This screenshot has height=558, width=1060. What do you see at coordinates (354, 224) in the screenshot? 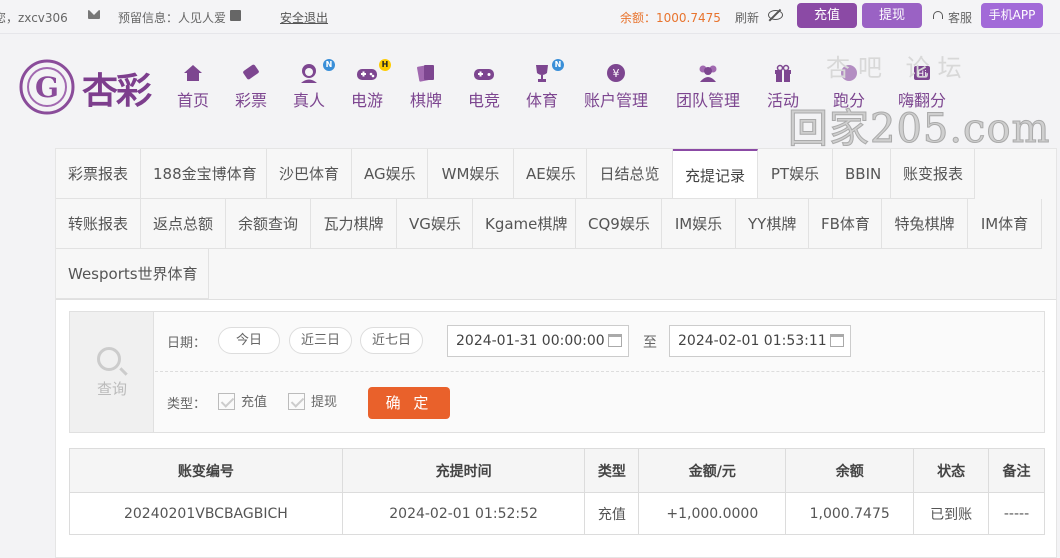
I see `tab-wali-chess: 瓦力棋牌` at bounding box center [354, 224].